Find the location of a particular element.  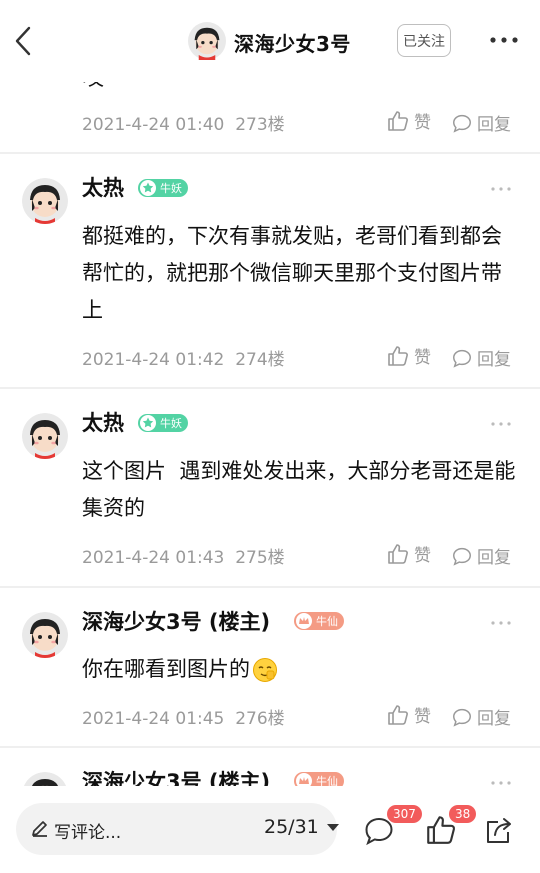

page-indicator: 25/31 is located at coordinates (291, 827).